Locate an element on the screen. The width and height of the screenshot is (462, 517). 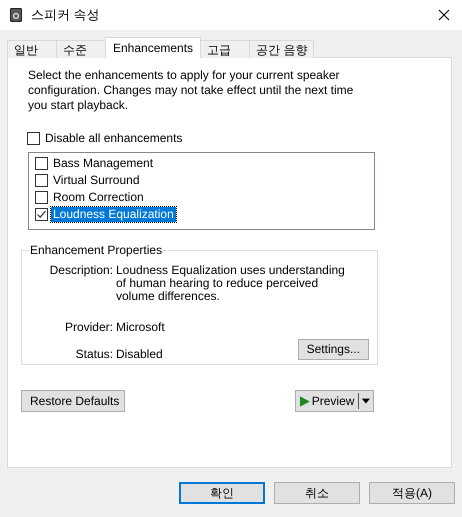
play-icon is located at coordinates (305, 401).